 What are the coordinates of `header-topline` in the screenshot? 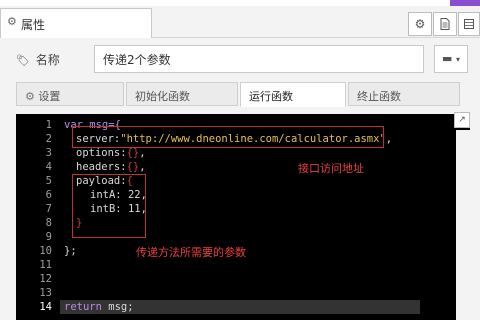 It's located at (240, 3).